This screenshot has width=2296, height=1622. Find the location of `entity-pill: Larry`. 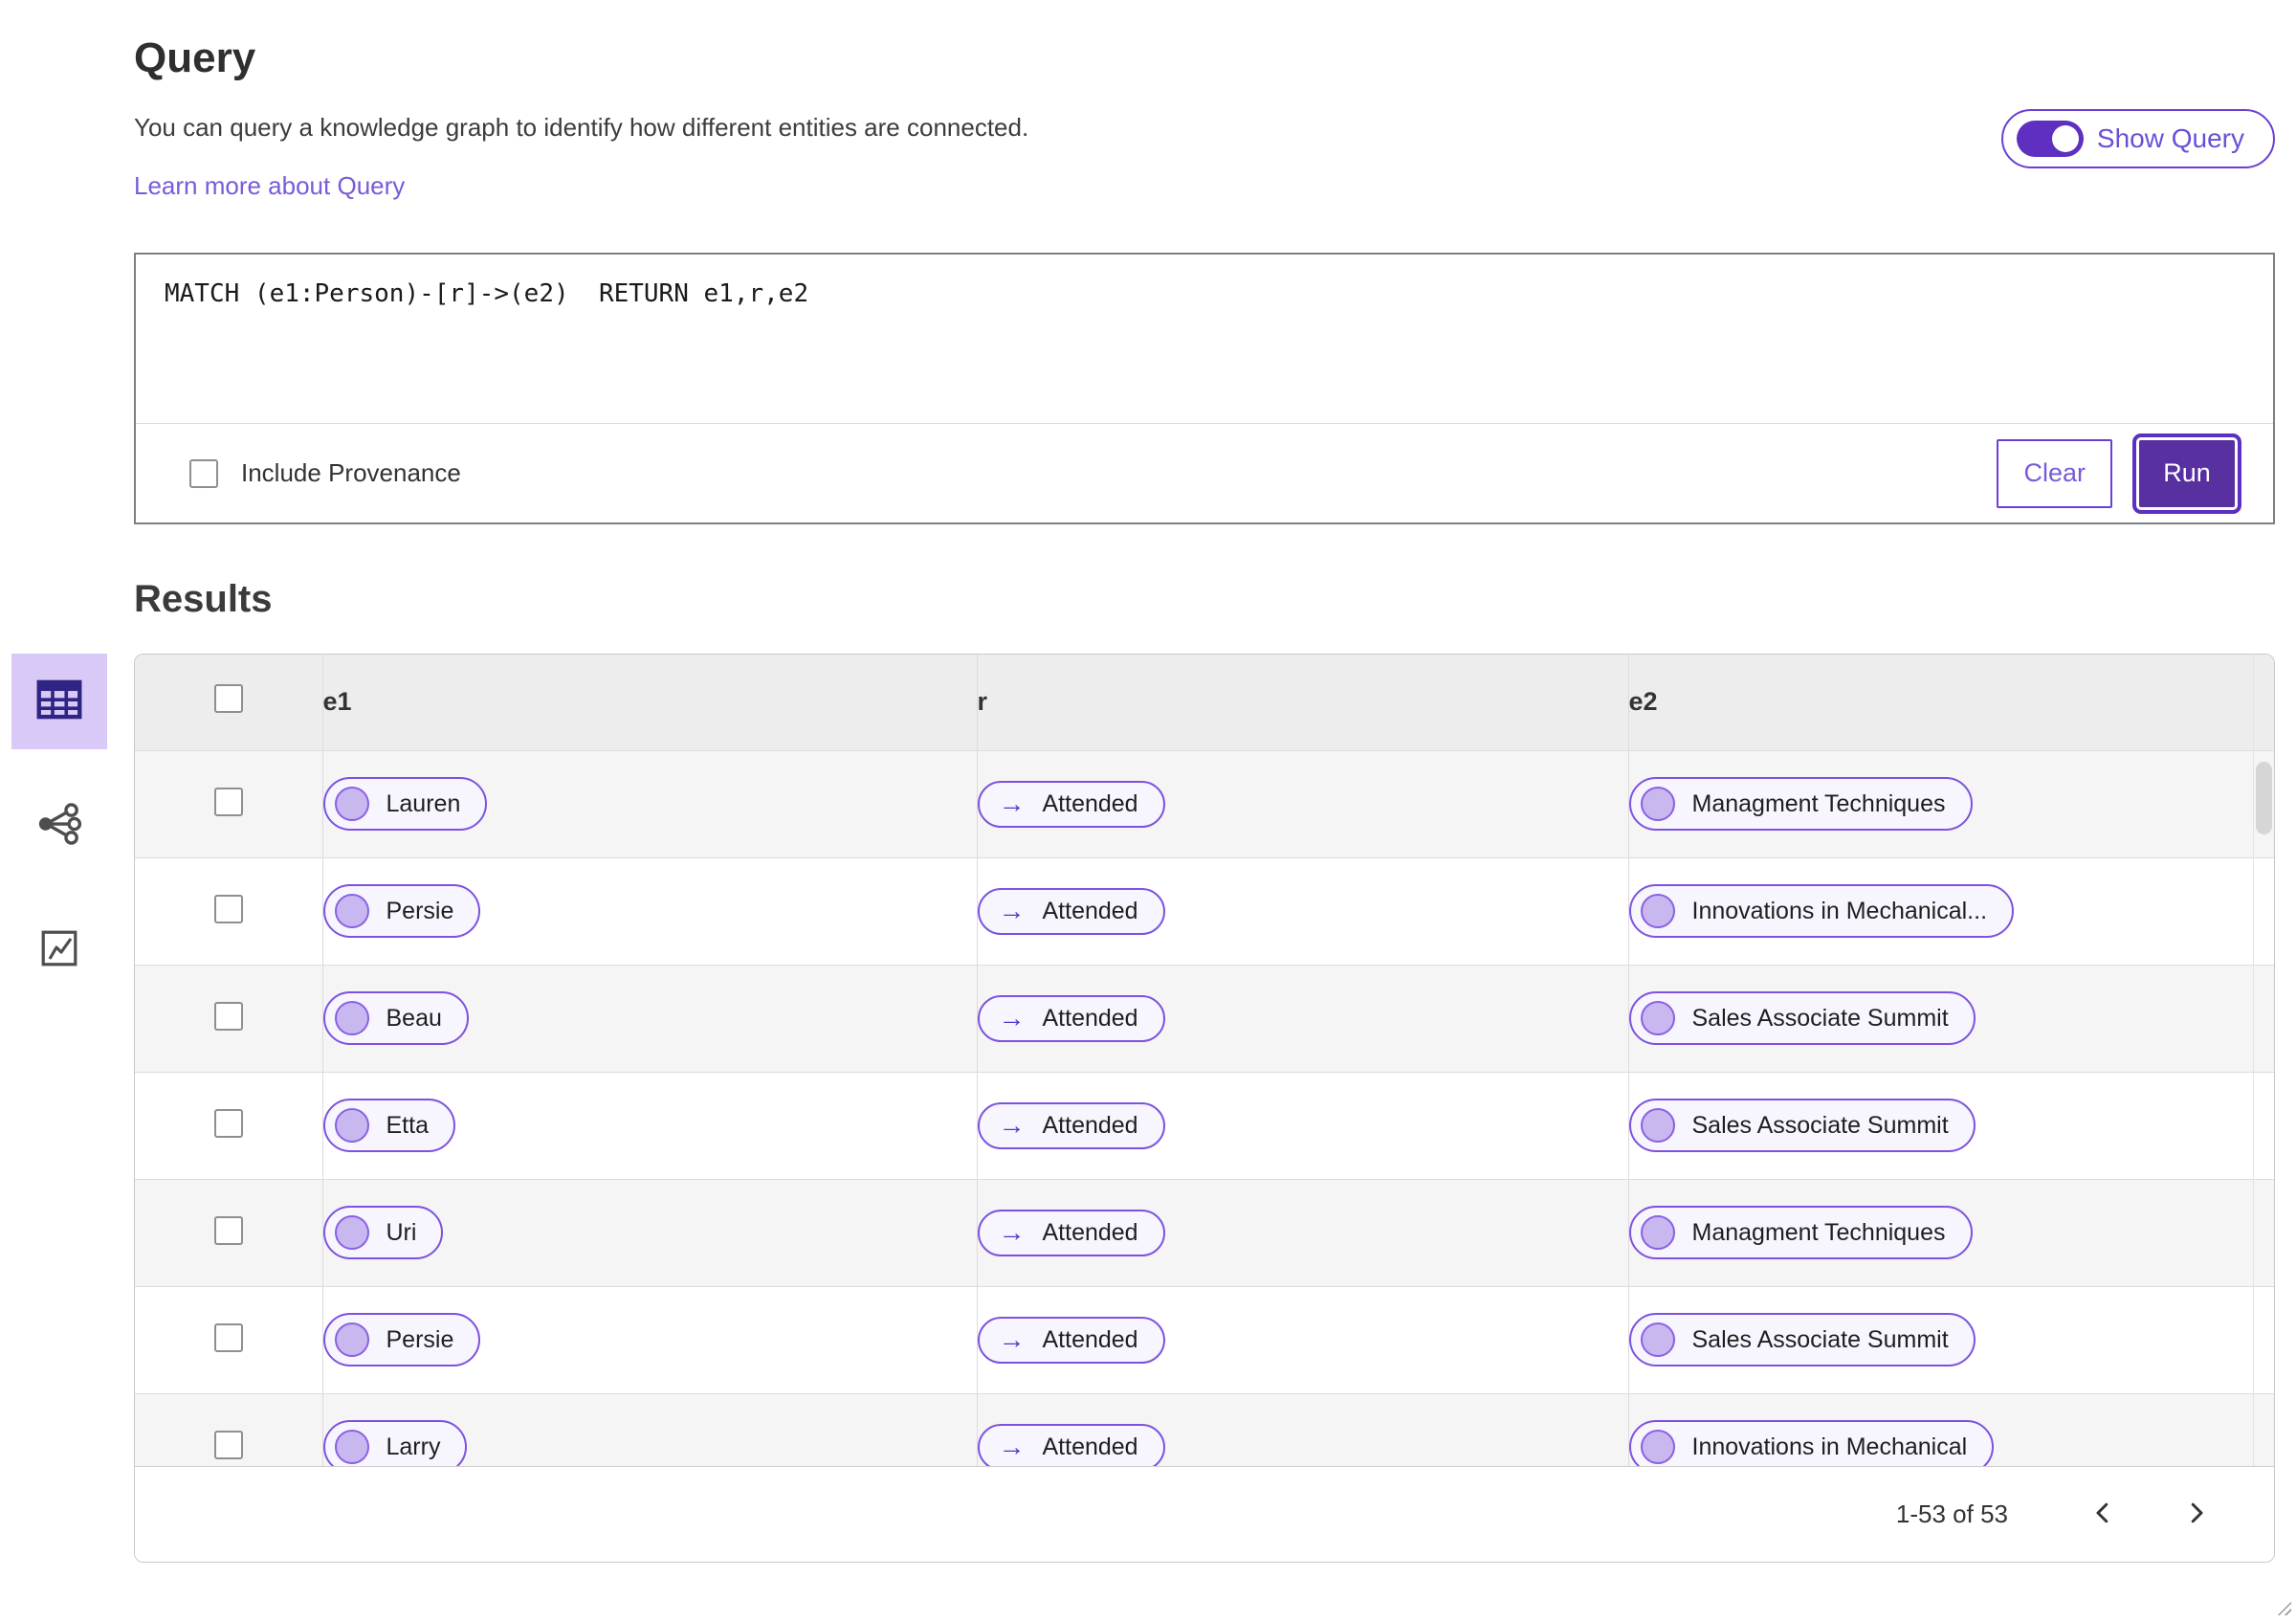

entity-pill: Larry is located at coordinates (395, 1443).